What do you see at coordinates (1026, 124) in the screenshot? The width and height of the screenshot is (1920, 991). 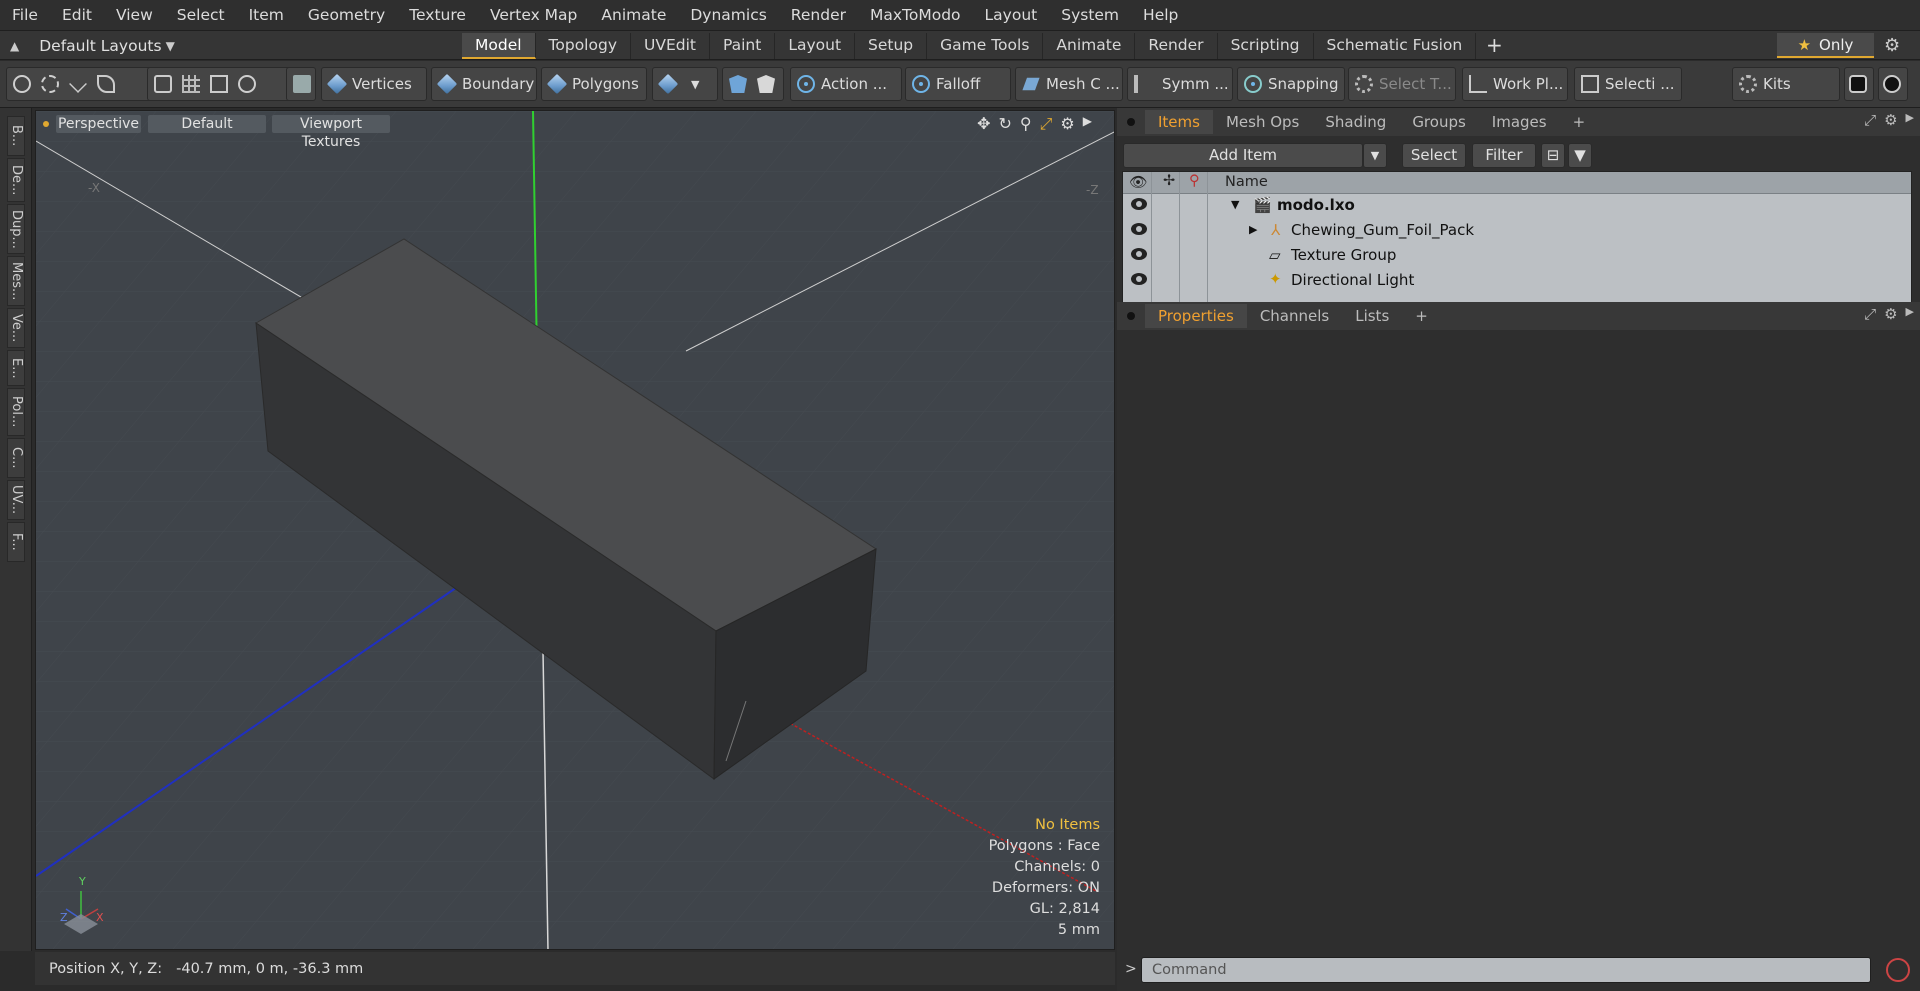 I see `zoom-icon: ⚲` at bounding box center [1026, 124].